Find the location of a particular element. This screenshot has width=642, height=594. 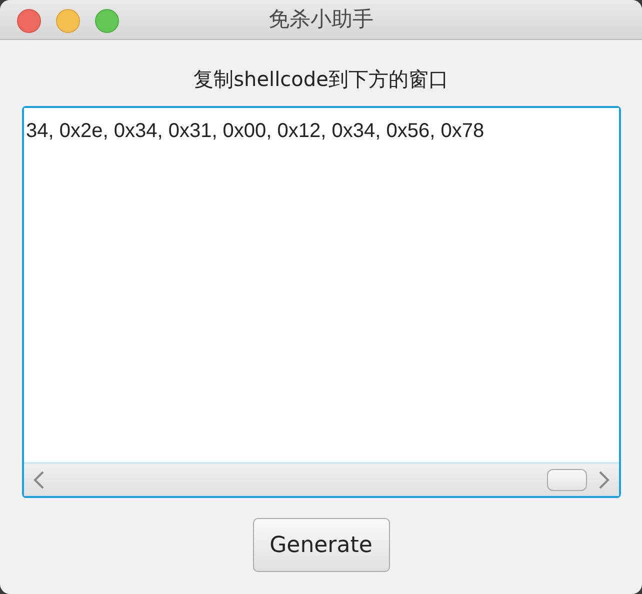

window-title: 免杀小助手 is located at coordinates (321, 19).